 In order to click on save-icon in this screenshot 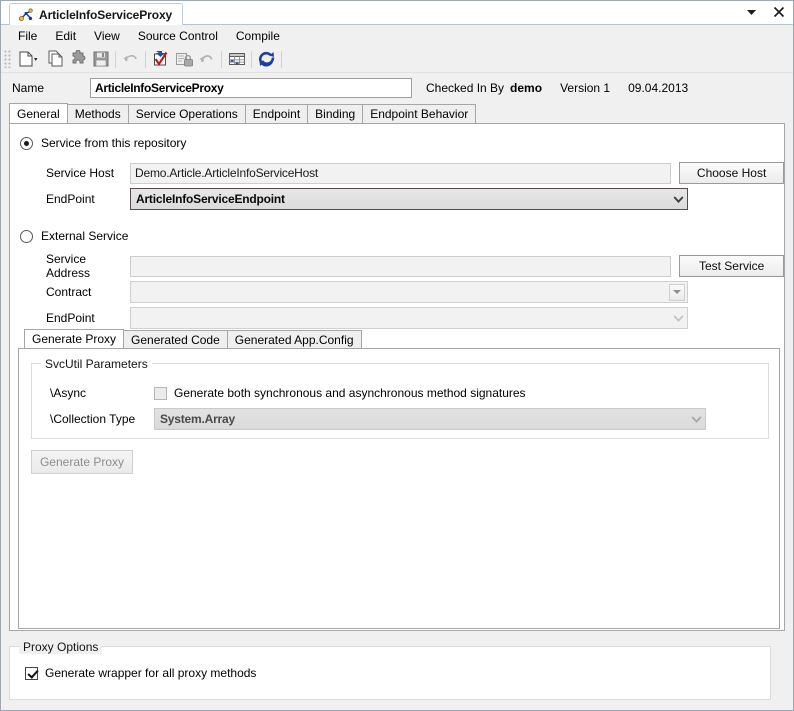, I will do `click(100, 59)`.